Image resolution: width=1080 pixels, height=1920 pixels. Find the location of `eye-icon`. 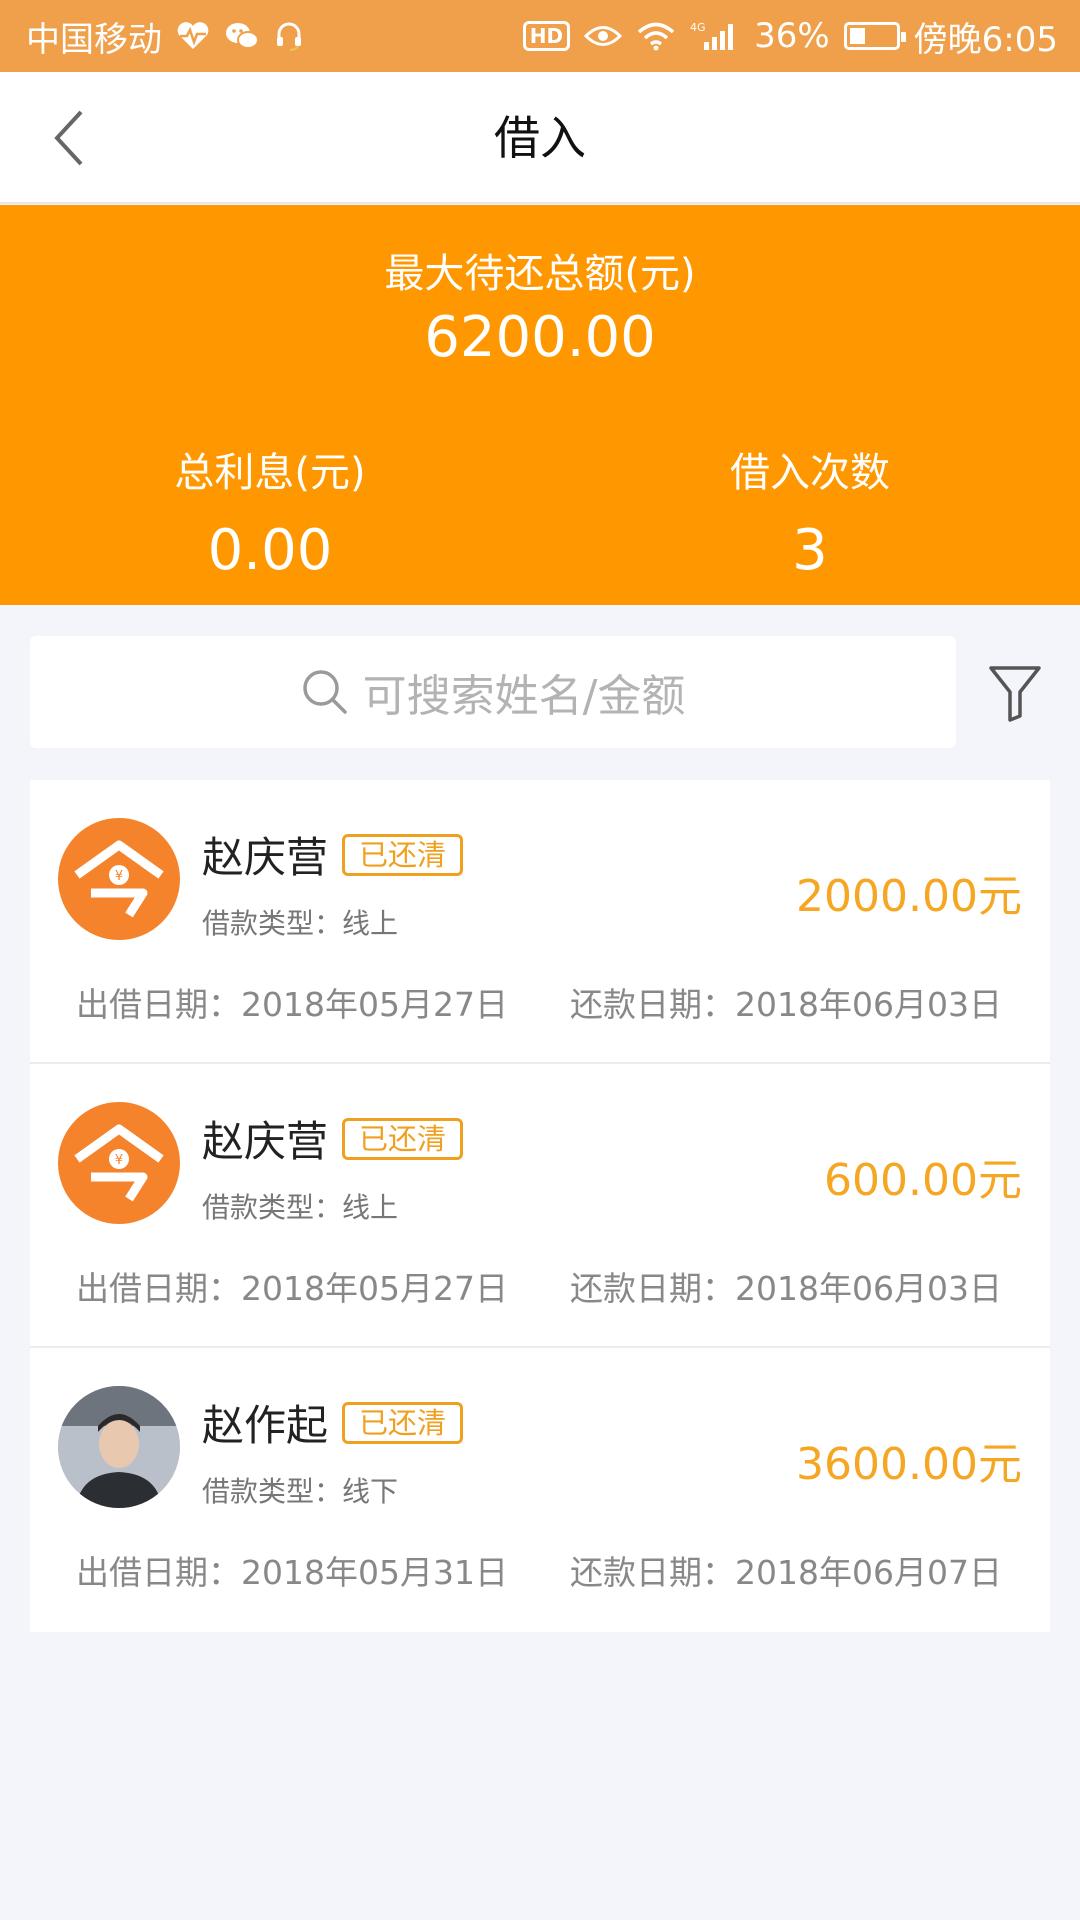

eye-icon is located at coordinates (603, 36).